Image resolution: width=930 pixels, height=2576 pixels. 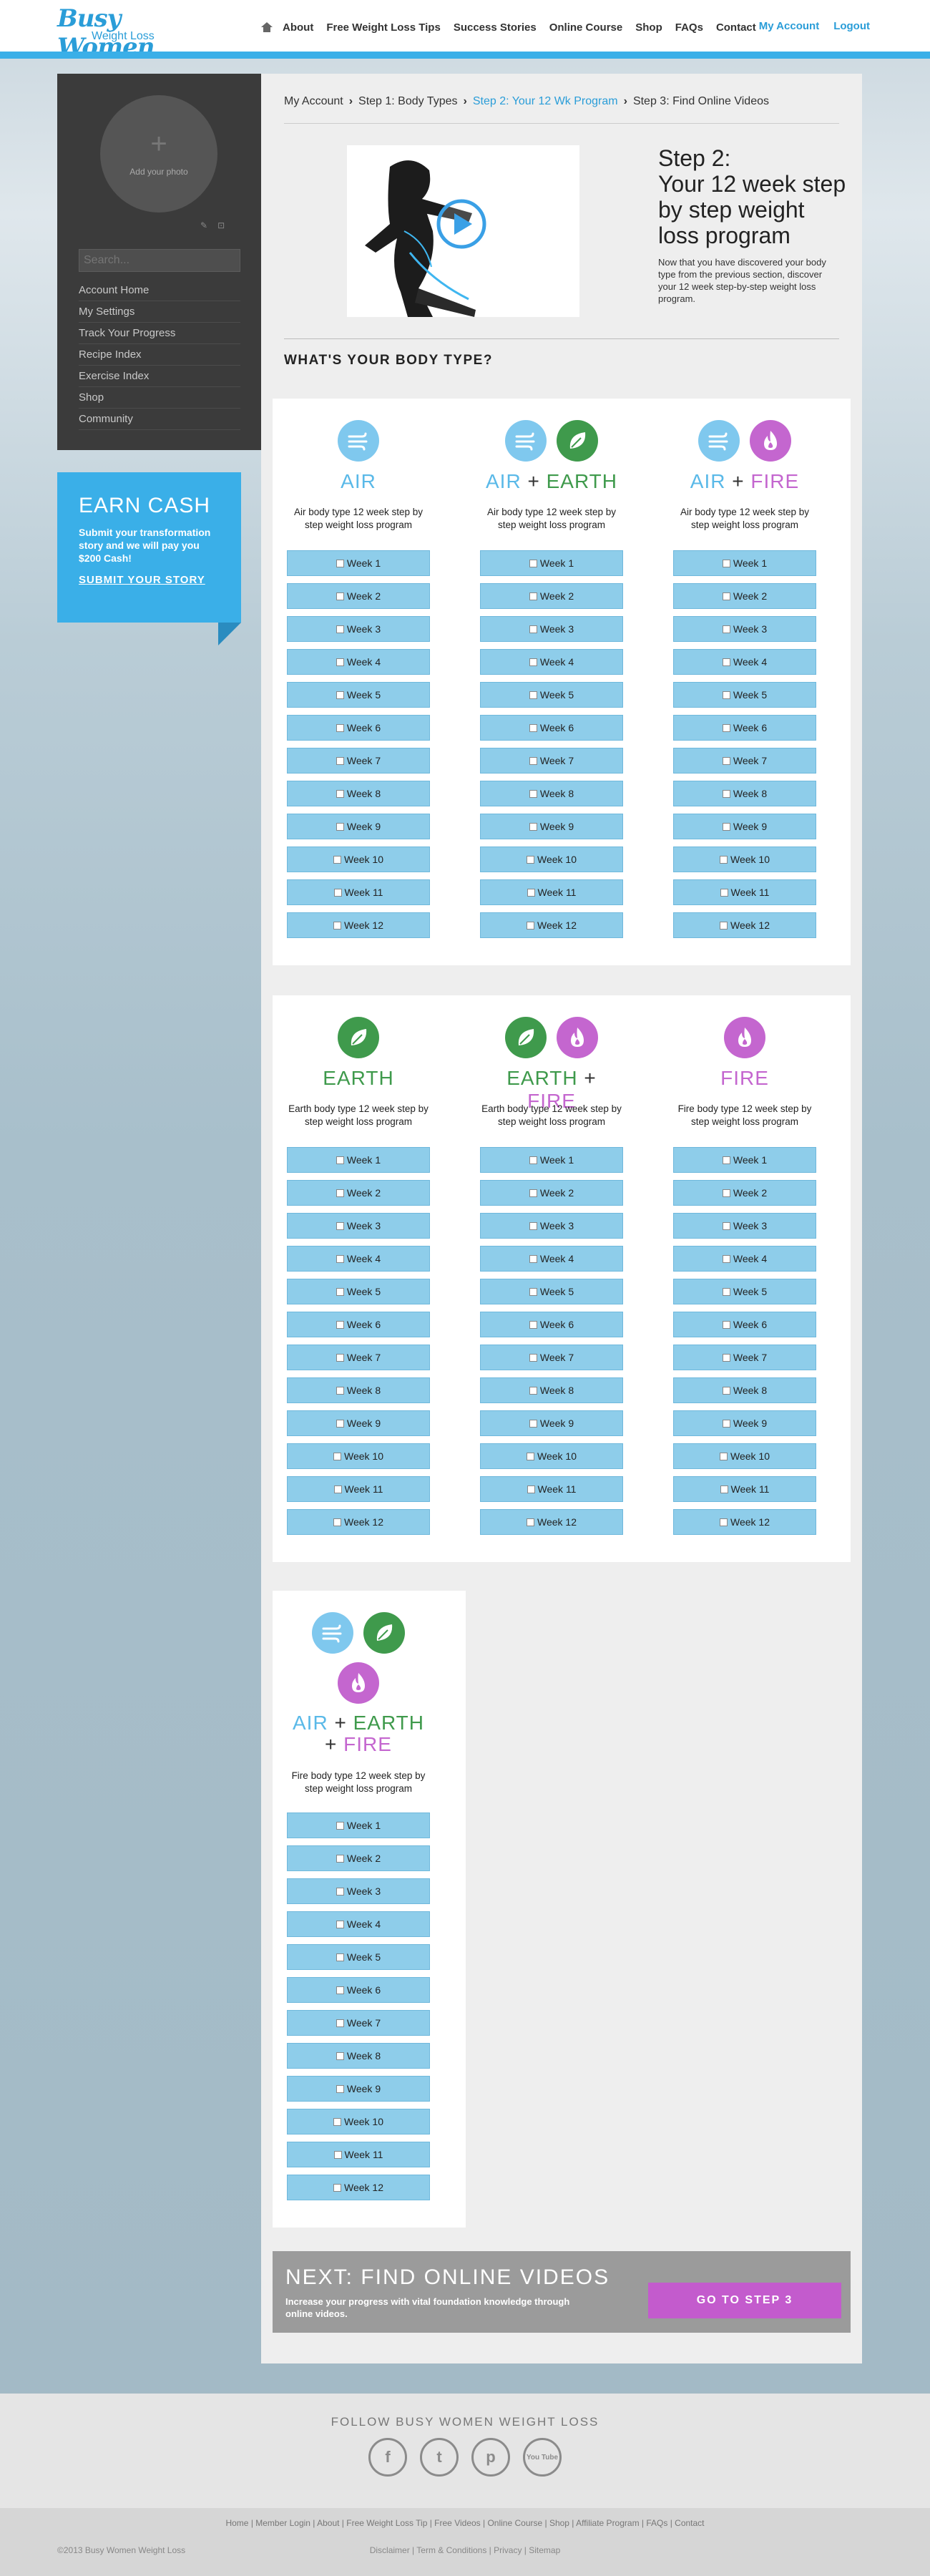 What do you see at coordinates (789, 26) in the screenshot?
I see `nav-my-account: My Account` at bounding box center [789, 26].